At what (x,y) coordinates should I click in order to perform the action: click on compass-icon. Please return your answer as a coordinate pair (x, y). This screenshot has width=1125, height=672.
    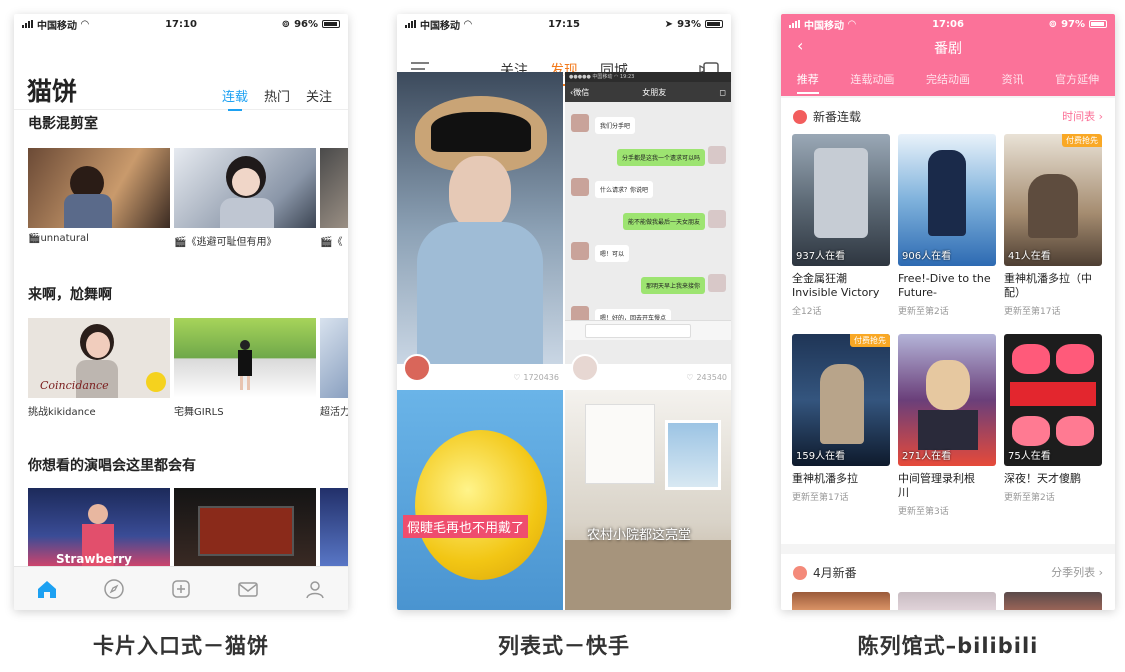
    Looking at the image, I should click on (114, 589).